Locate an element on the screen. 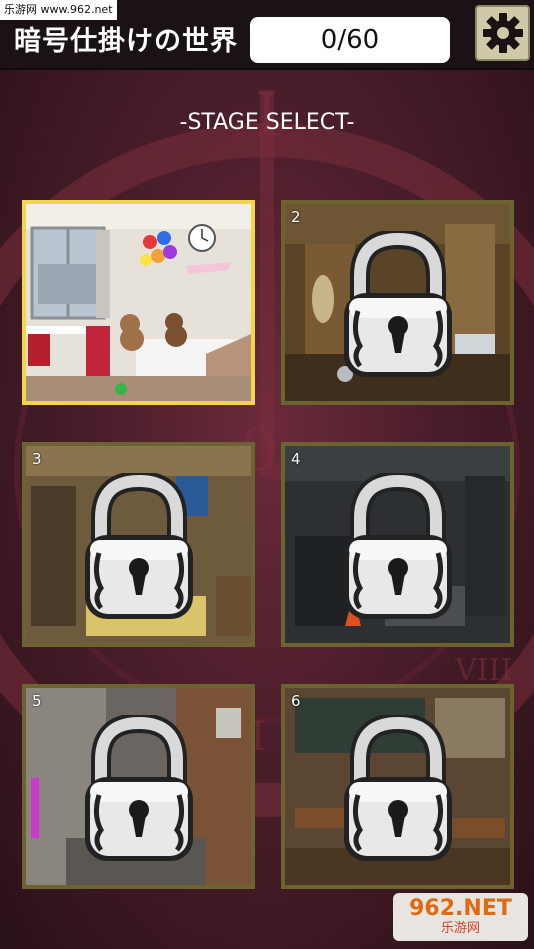 This screenshot has height=949, width=534. svg-text: VIII is located at coordinates (483, 670).